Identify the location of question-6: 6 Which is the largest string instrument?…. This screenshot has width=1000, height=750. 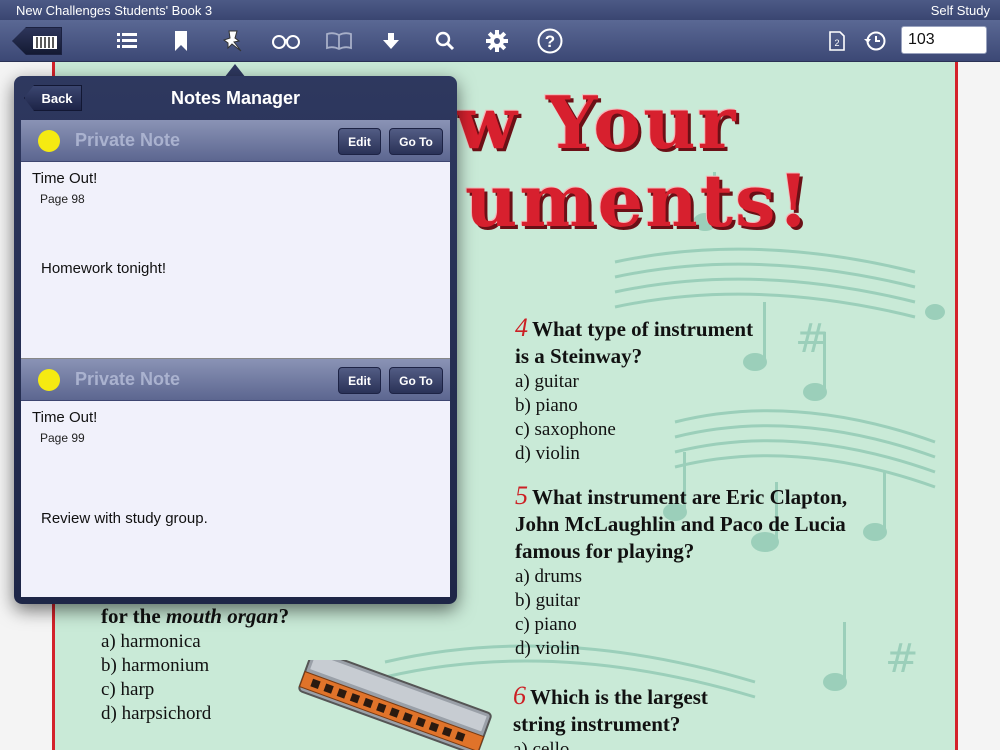
(610, 716).